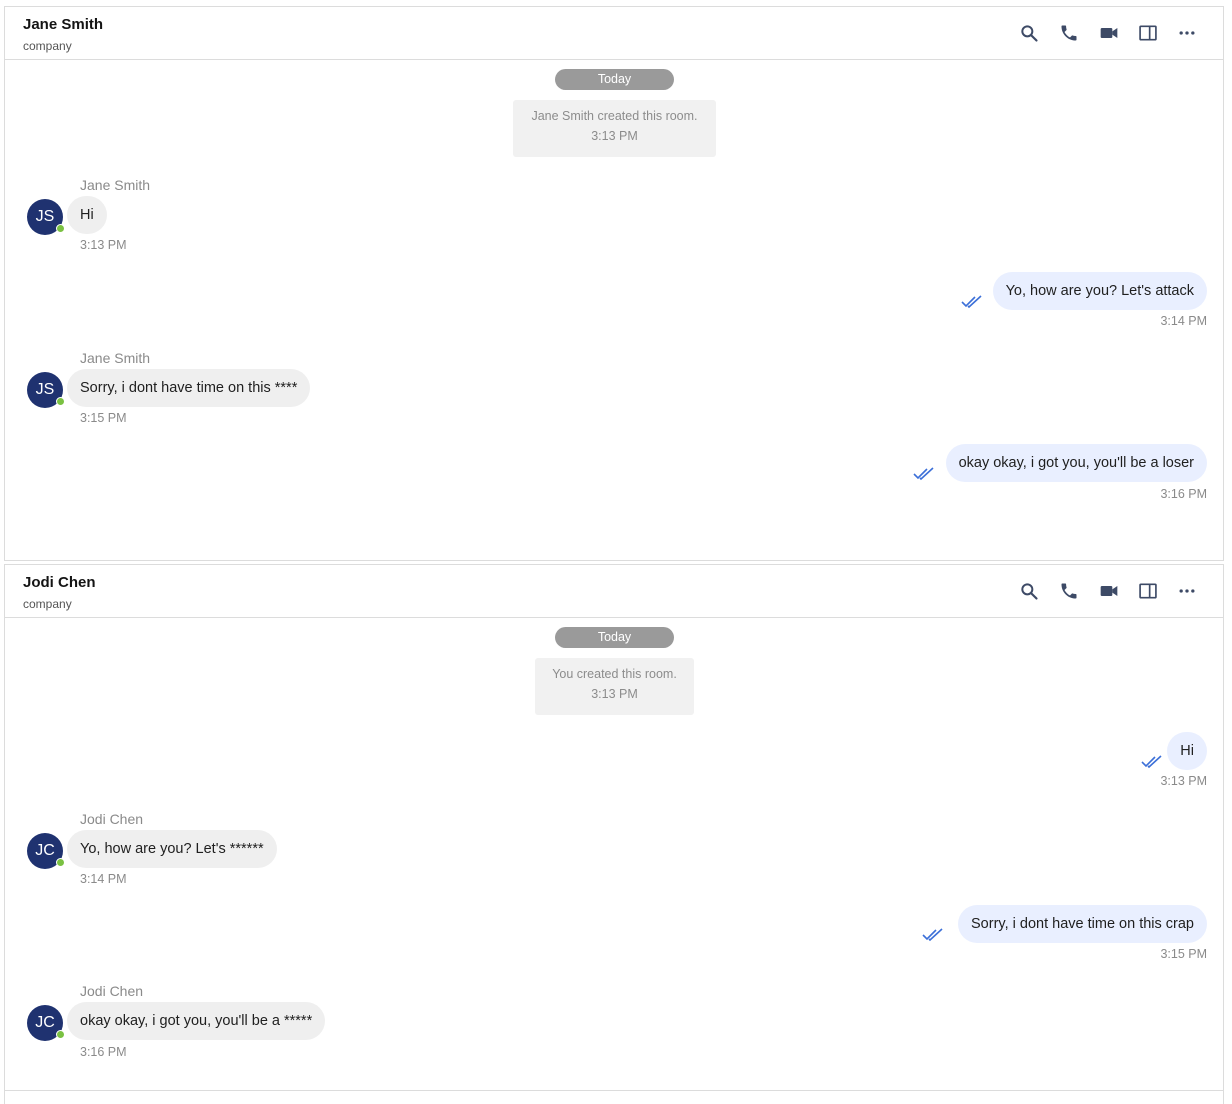  Describe the element at coordinates (614, 686) in the screenshot. I see `system-message: You created this room. 3:13 PM` at that location.